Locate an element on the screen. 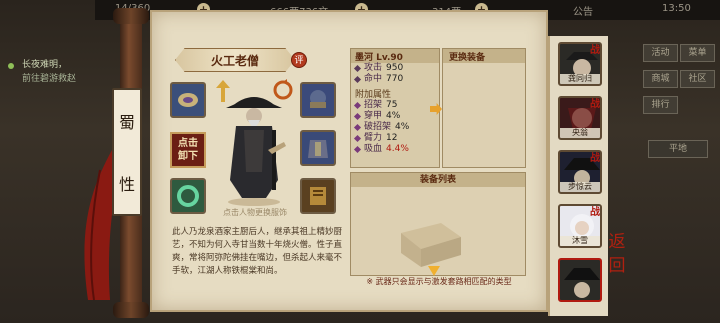 This screenshot has height=323, width=720. extra-row: 臂力 12 is located at coordinates (395, 138).